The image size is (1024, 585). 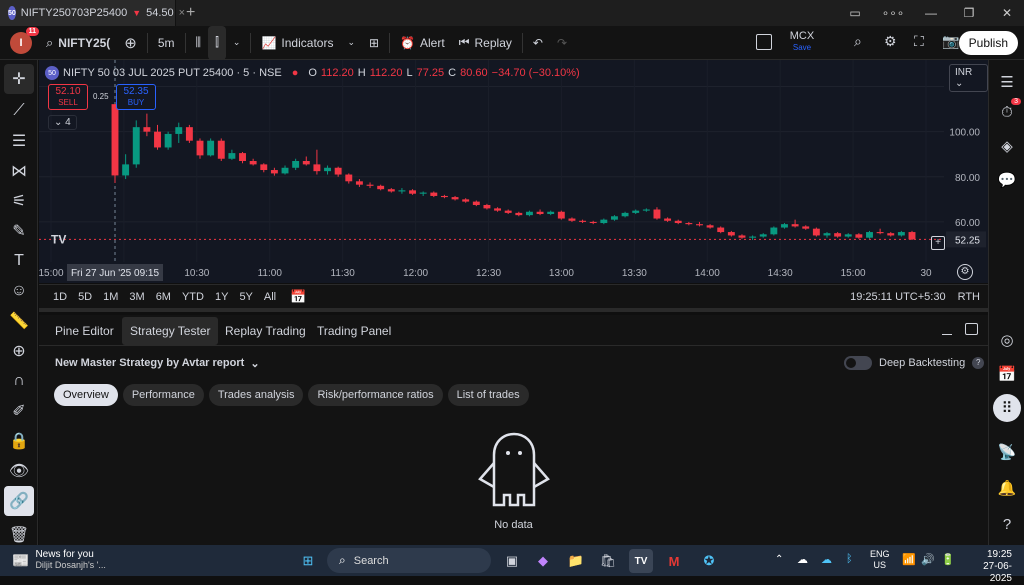 I want to click on language-indicator: ENG US, so click(x=880, y=560).